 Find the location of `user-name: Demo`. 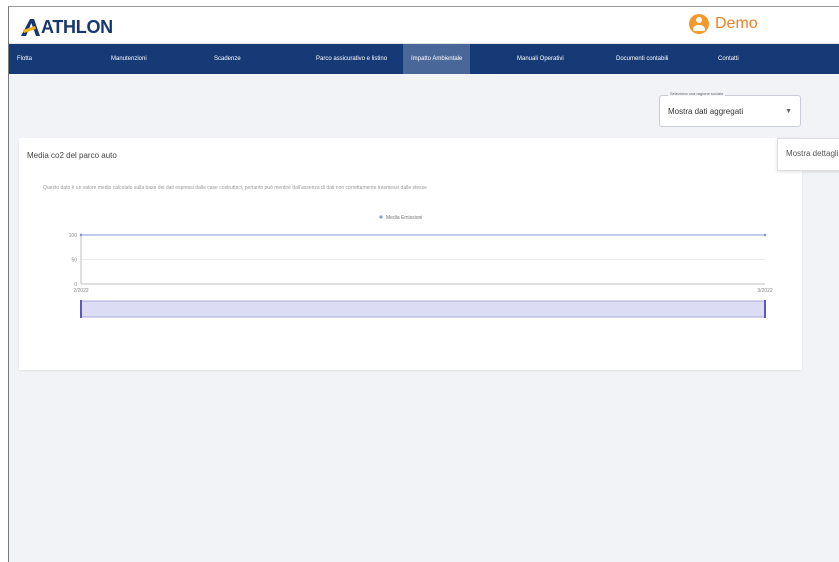

user-name: Demo is located at coordinates (736, 23).